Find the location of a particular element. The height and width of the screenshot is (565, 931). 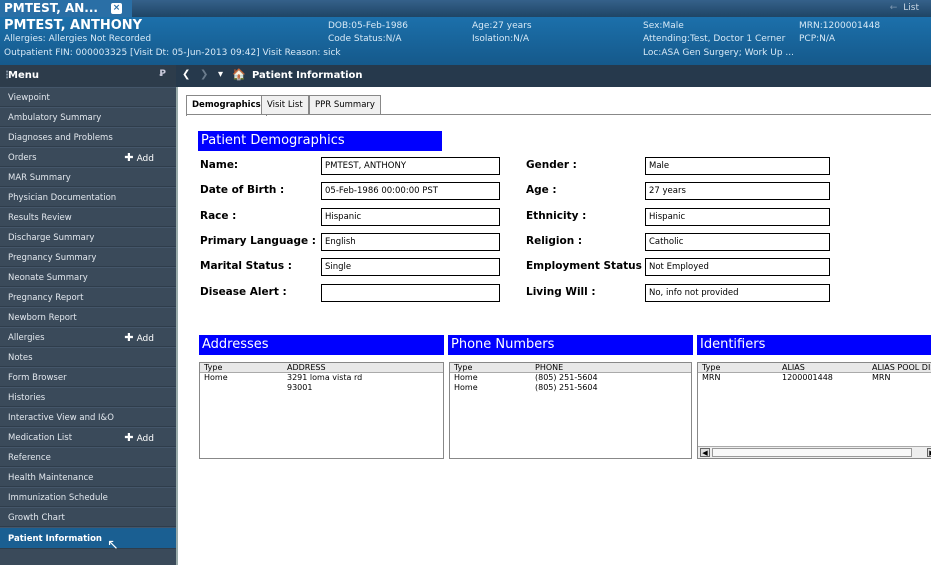

tab-visit-list: Visit List is located at coordinates (285, 105).